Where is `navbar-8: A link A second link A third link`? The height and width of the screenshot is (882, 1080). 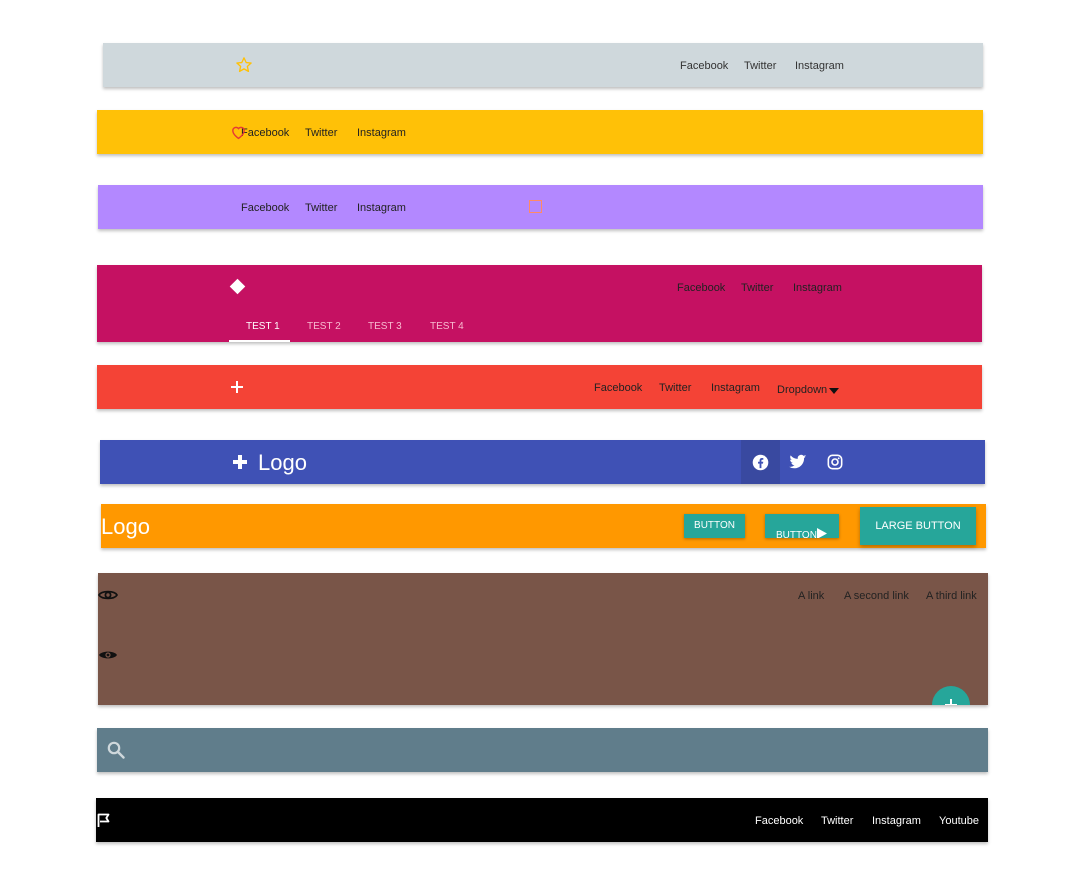
navbar-8: A link A second link A third link is located at coordinates (543, 639).